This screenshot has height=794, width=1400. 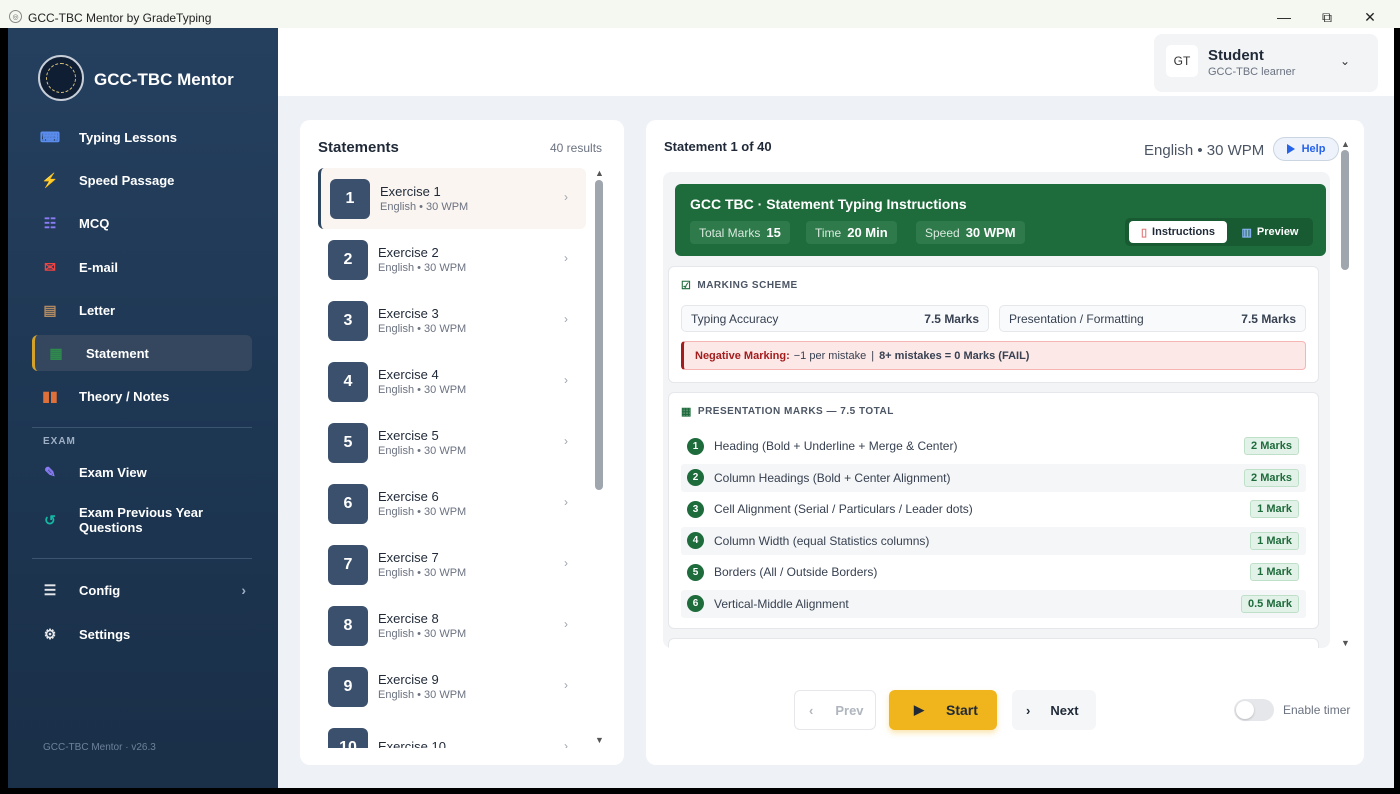 I want to click on sidebar-item-config: ☰ Config ›, so click(x=142, y=590).